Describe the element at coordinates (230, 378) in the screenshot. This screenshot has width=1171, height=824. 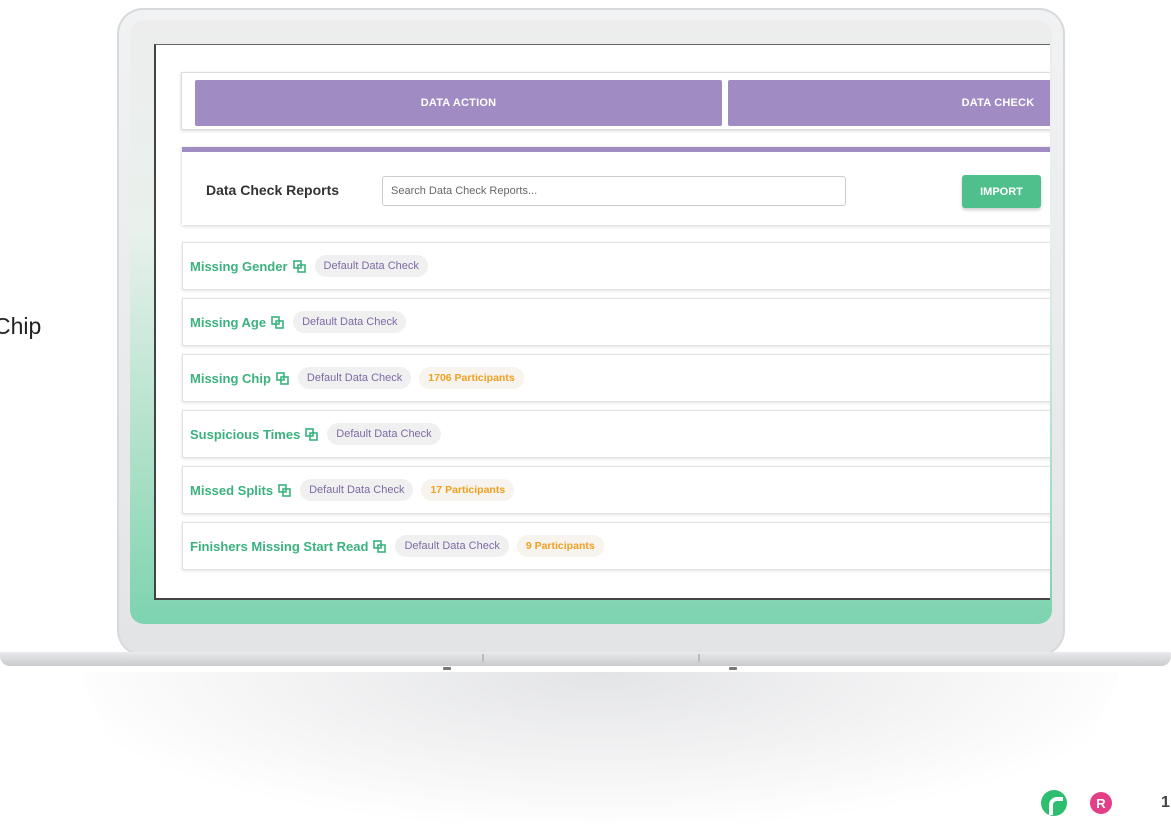
I see `report-title-link: Missing Chip` at that location.